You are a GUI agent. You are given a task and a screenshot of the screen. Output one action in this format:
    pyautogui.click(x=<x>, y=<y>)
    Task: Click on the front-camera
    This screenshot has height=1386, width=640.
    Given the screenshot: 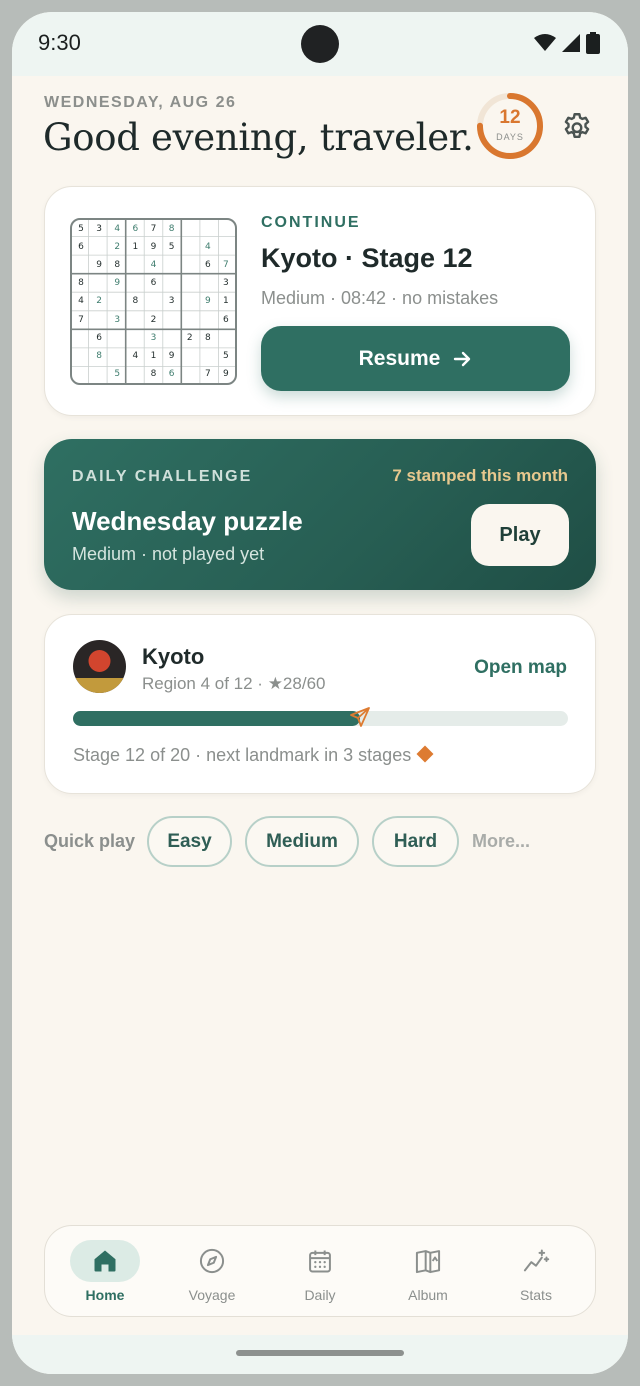 What is the action you would take?
    pyautogui.click(x=320, y=44)
    